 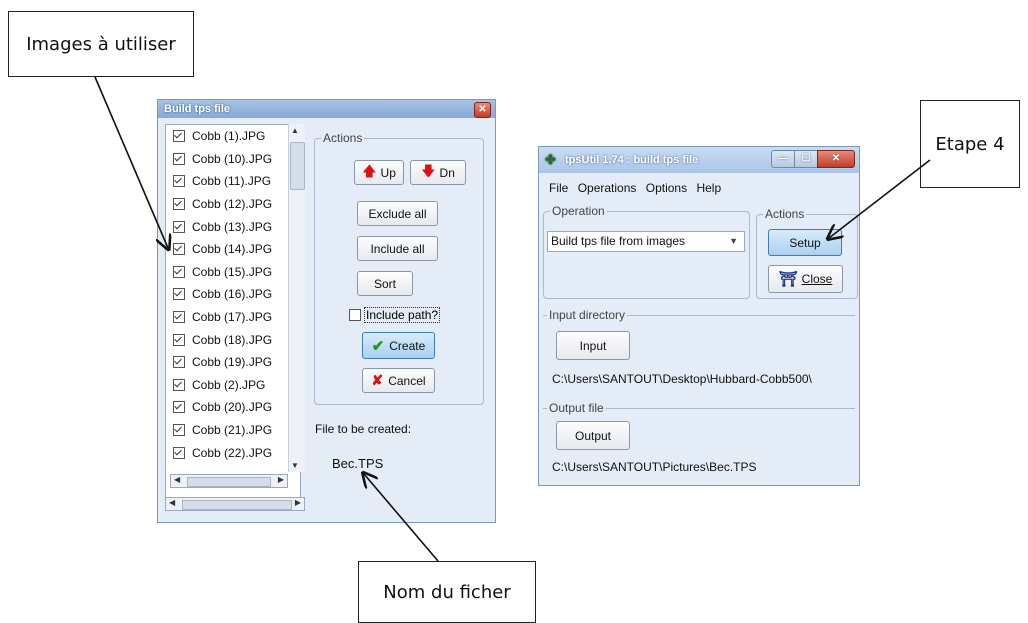 I want to click on callout-images-text: Images à utiliser, so click(x=101, y=44).